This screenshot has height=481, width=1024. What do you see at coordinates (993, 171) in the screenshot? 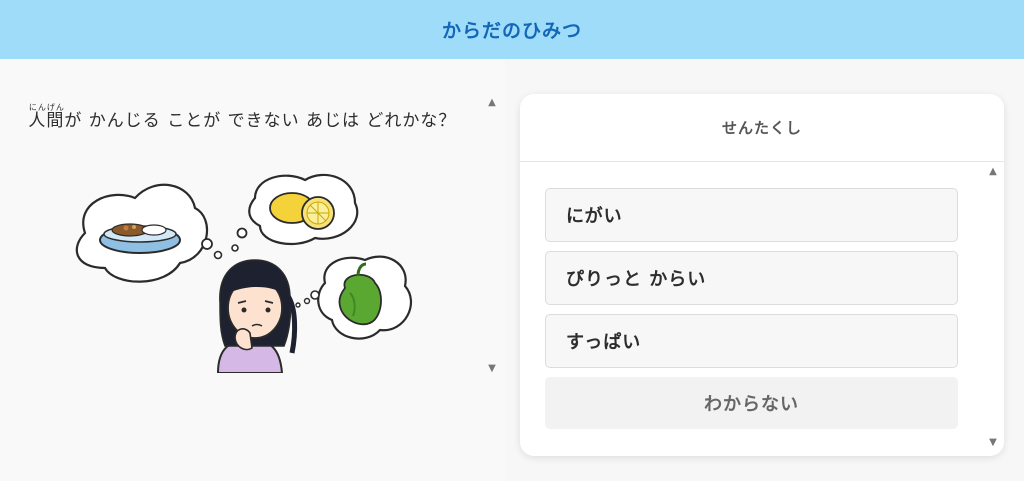
I see `choices-scroll-up-arrow-icon: ▲` at bounding box center [993, 171].